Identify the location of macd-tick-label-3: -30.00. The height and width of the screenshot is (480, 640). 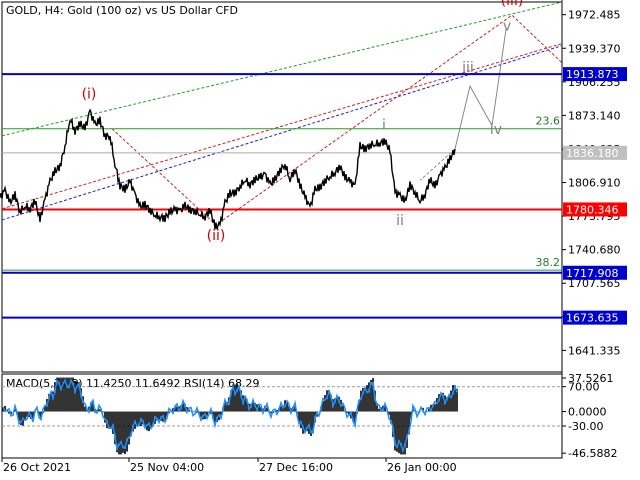
(585, 426).